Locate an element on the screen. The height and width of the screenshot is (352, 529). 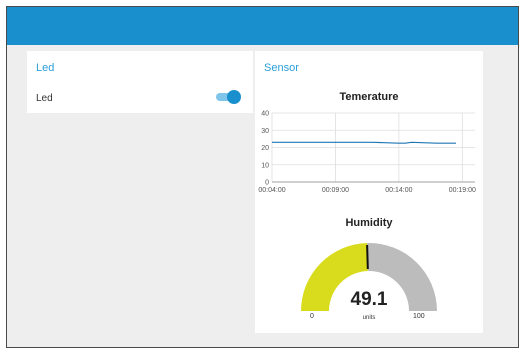
gauge-min-label: 0 is located at coordinates (312, 316).